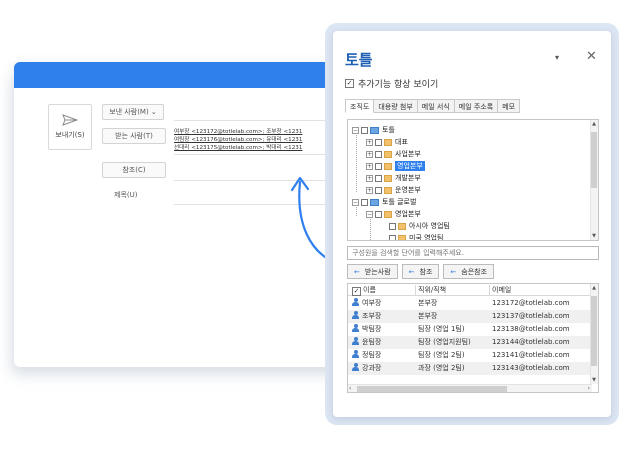 This screenshot has width=644, height=450. Describe the element at coordinates (133, 112) in the screenshot. I see `from-button: 보낸 사람(M) ⌄` at that location.